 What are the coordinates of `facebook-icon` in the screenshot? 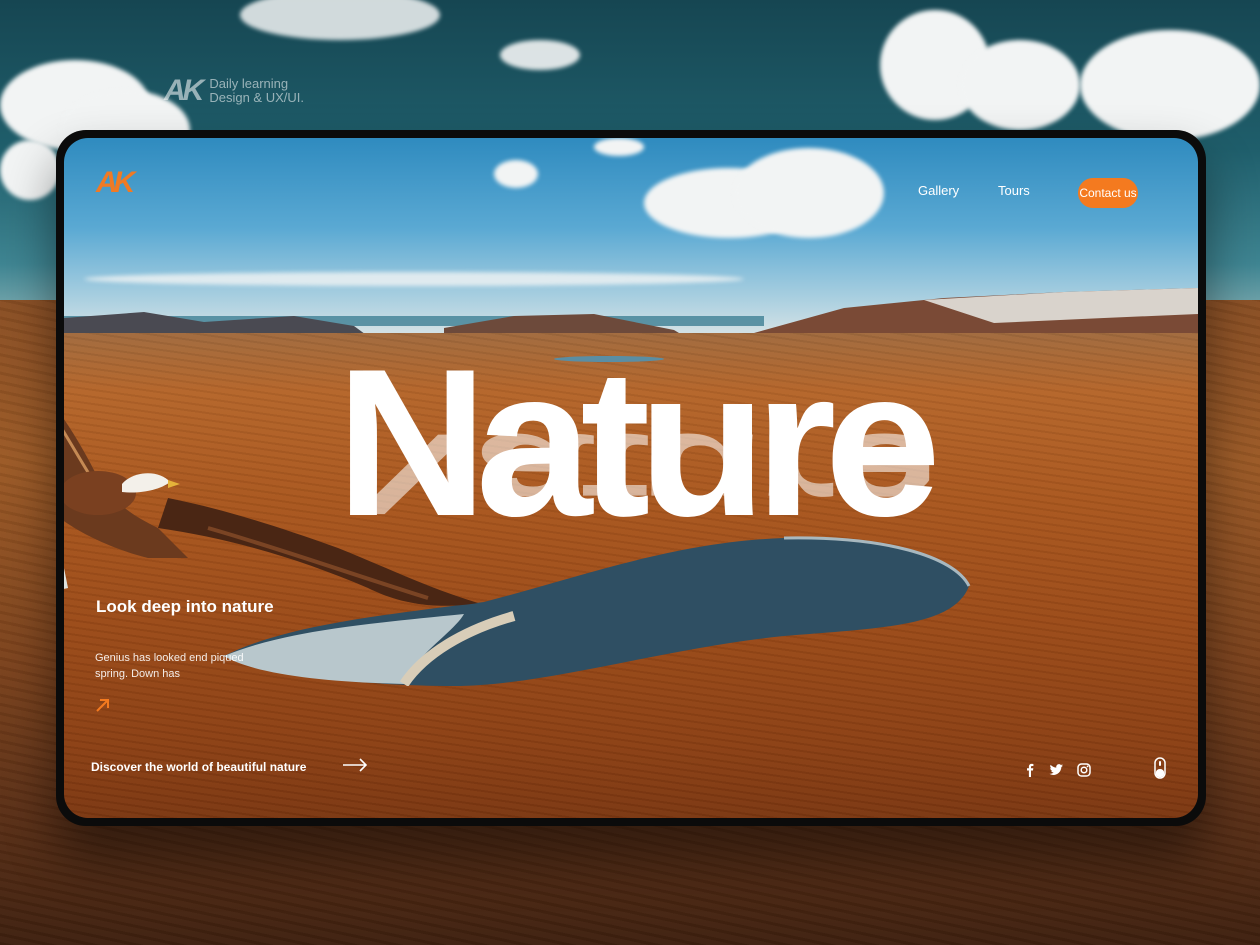 It's located at (1030, 770).